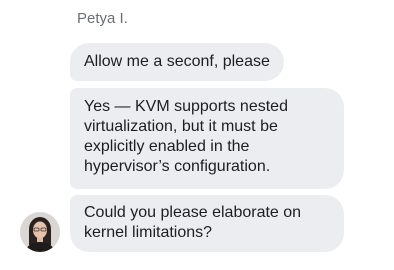  Describe the element at coordinates (102, 18) in the screenshot. I see `sender-name: Petya I.` at that location.